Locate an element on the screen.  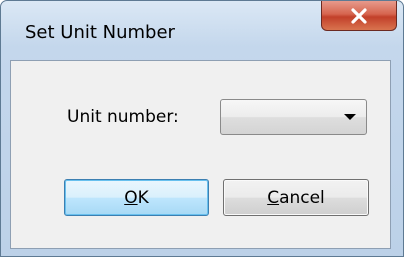
ok-button: OK is located at coordinates (136, 197).